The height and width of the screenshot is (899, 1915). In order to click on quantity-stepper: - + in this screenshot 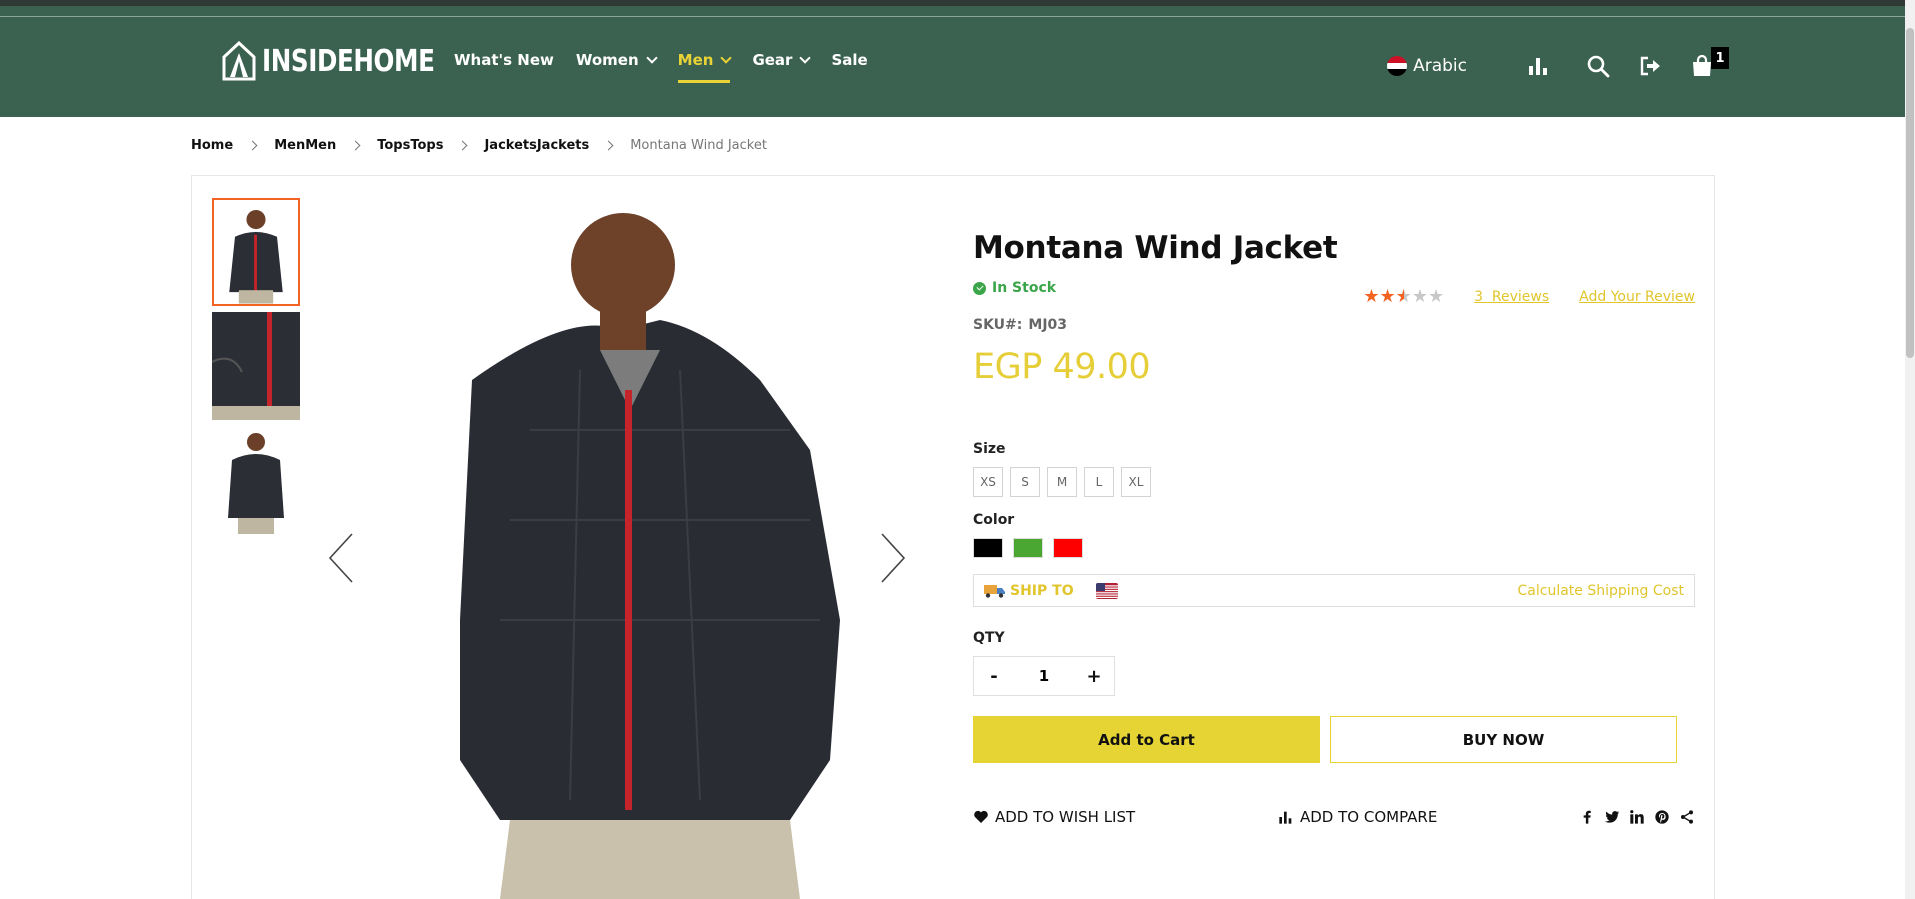, I will do `click(1044, 676)`.